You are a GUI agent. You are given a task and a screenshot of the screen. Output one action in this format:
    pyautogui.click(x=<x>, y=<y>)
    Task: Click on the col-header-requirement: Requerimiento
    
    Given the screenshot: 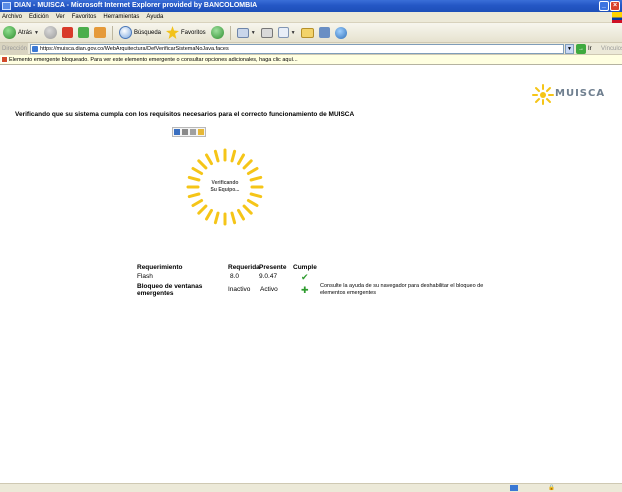 What is the action you would take?
    pyautogui.click(x=160, y=267)
    